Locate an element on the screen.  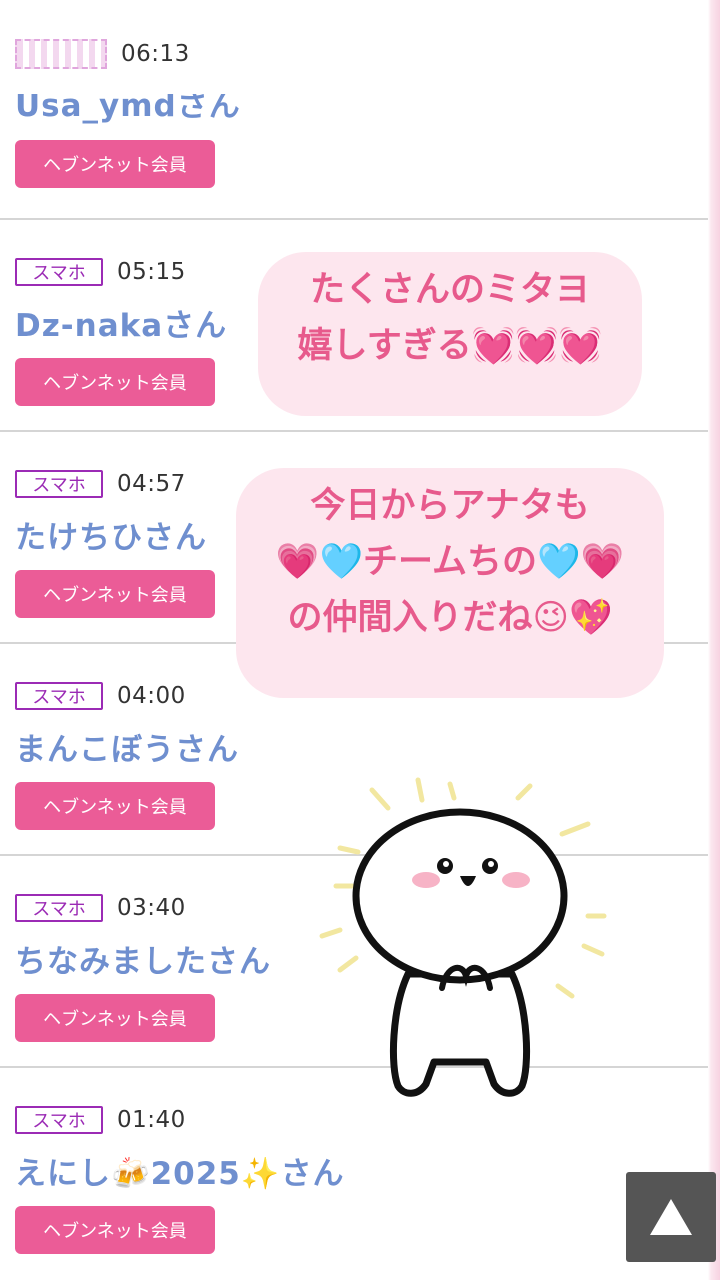
bubble-line: 💗🩵チームちの🩵💗 is located at coordinates (450, 562).